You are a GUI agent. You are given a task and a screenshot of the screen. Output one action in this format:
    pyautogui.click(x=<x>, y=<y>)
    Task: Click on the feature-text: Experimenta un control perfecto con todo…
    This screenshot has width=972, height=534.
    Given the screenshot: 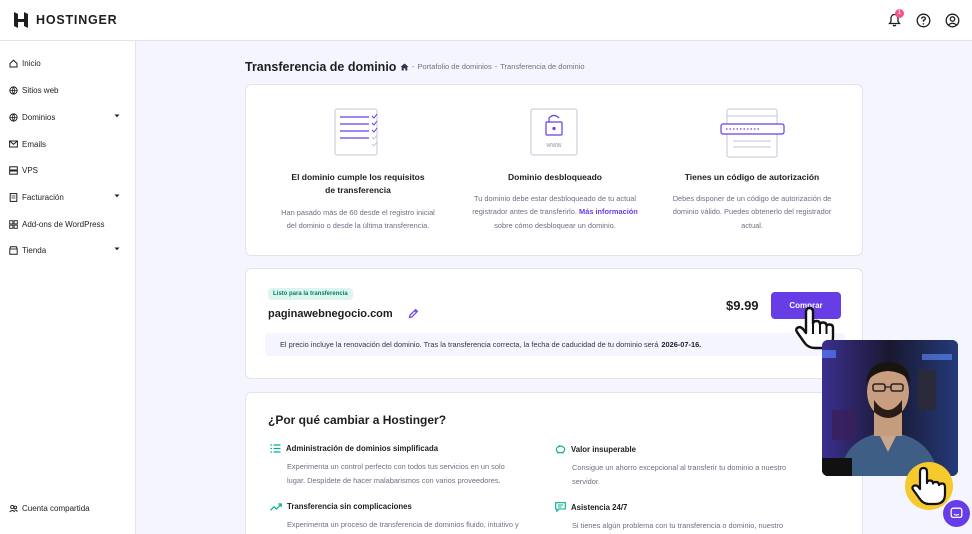 What is the action you would take?
    pyautogui.click(x=396, y=466)
    